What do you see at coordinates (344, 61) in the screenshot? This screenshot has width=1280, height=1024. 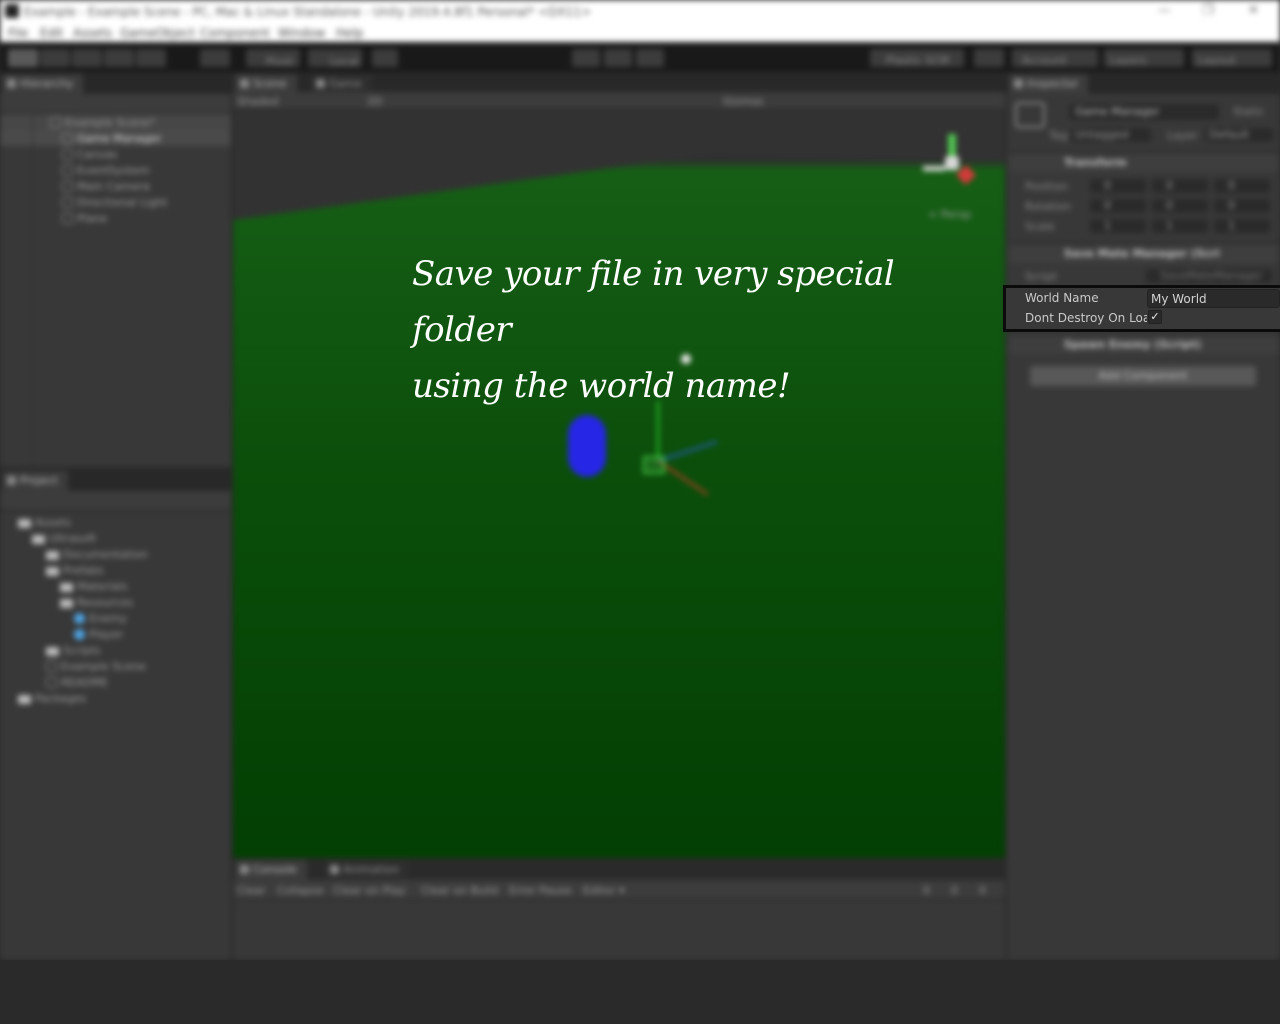 I see `local-label: Local` at bounding box center [344, 61].